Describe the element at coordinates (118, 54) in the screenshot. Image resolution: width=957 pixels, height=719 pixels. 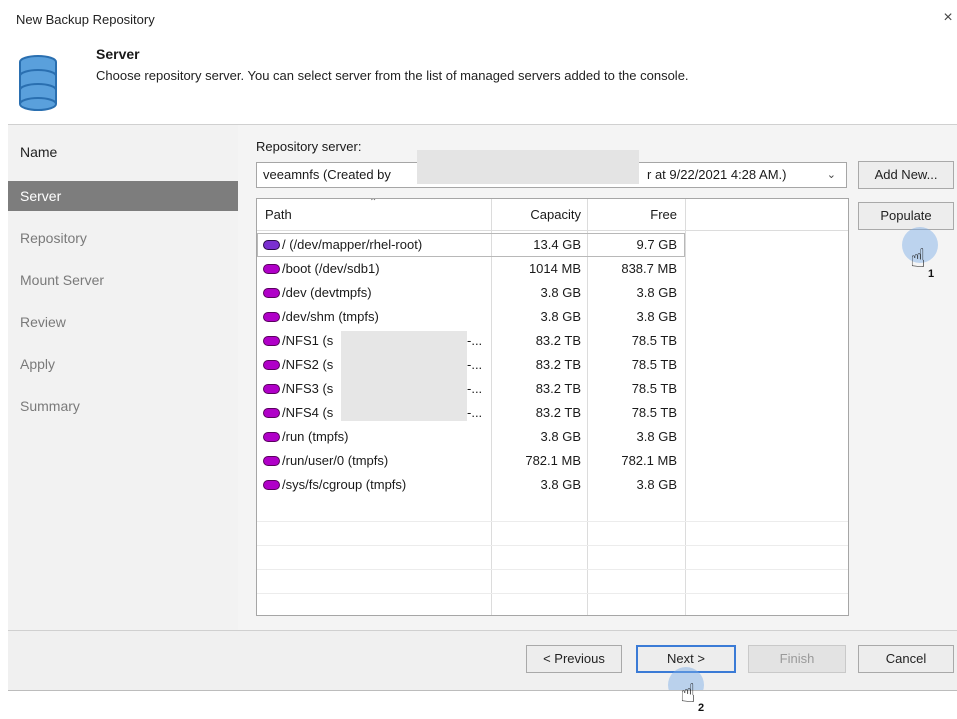
I see `step-title: Server` at that location.